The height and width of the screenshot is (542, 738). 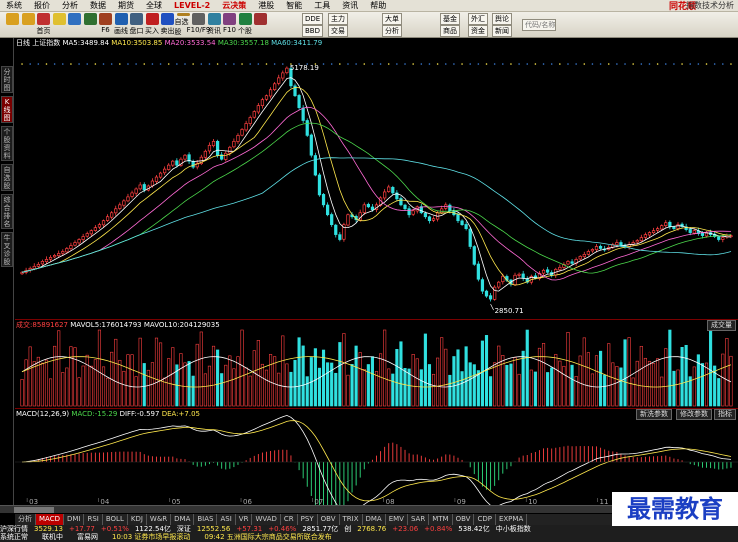 I want to click on news-item-0: 系统正常, so click(x=14, y=537).